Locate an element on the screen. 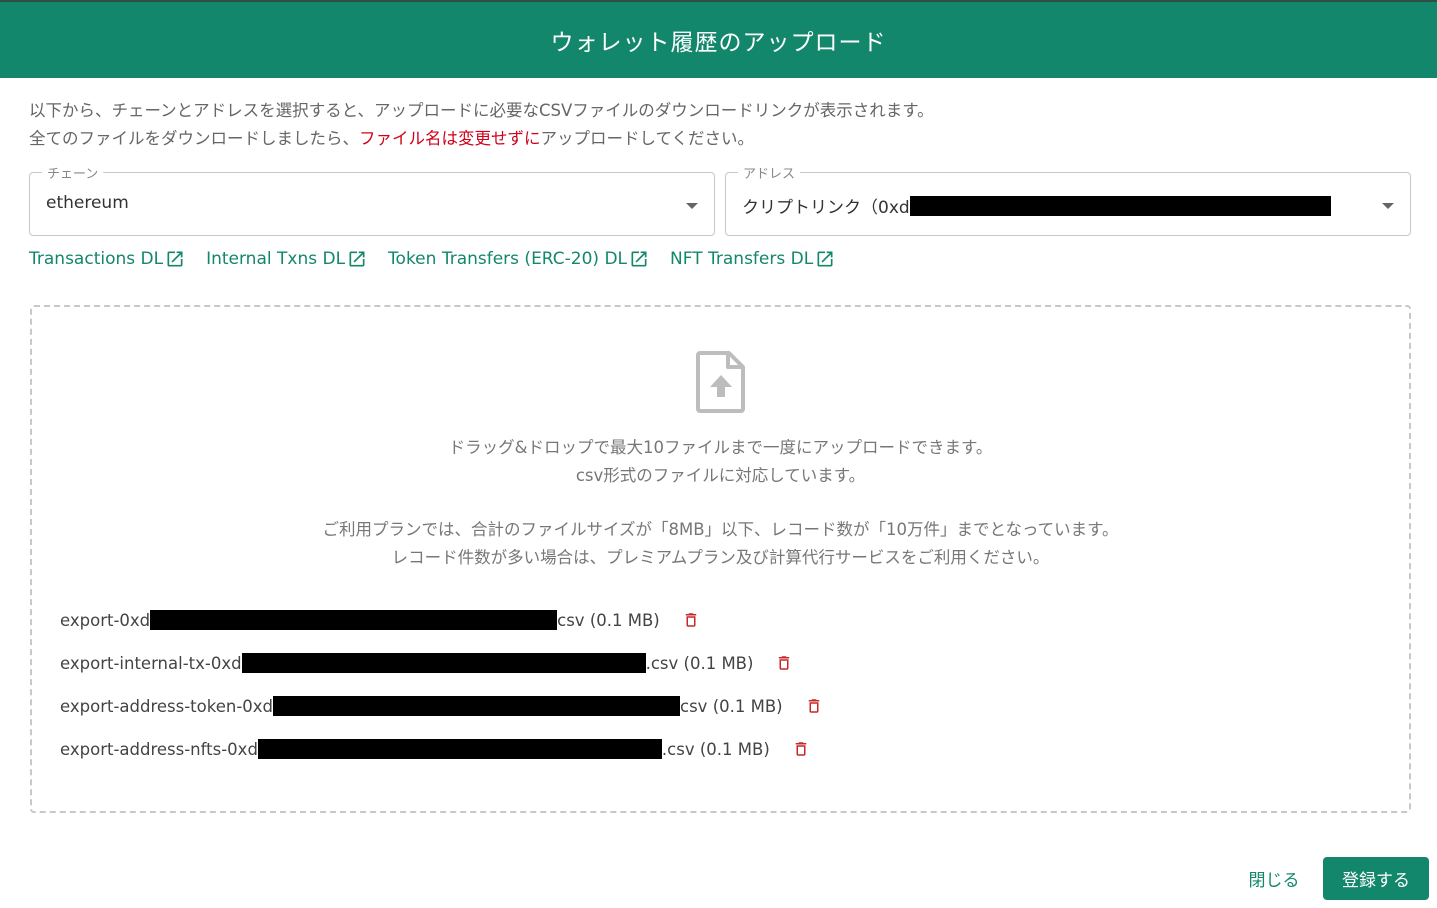 Image resolution: width=1437 pixels, height=908 pixels. dropzone-premium-text: レコード件数が多い場合は、プレミアムプラン及び計算代行サービスをご利用ください。 is located at coordinates (720, 557).